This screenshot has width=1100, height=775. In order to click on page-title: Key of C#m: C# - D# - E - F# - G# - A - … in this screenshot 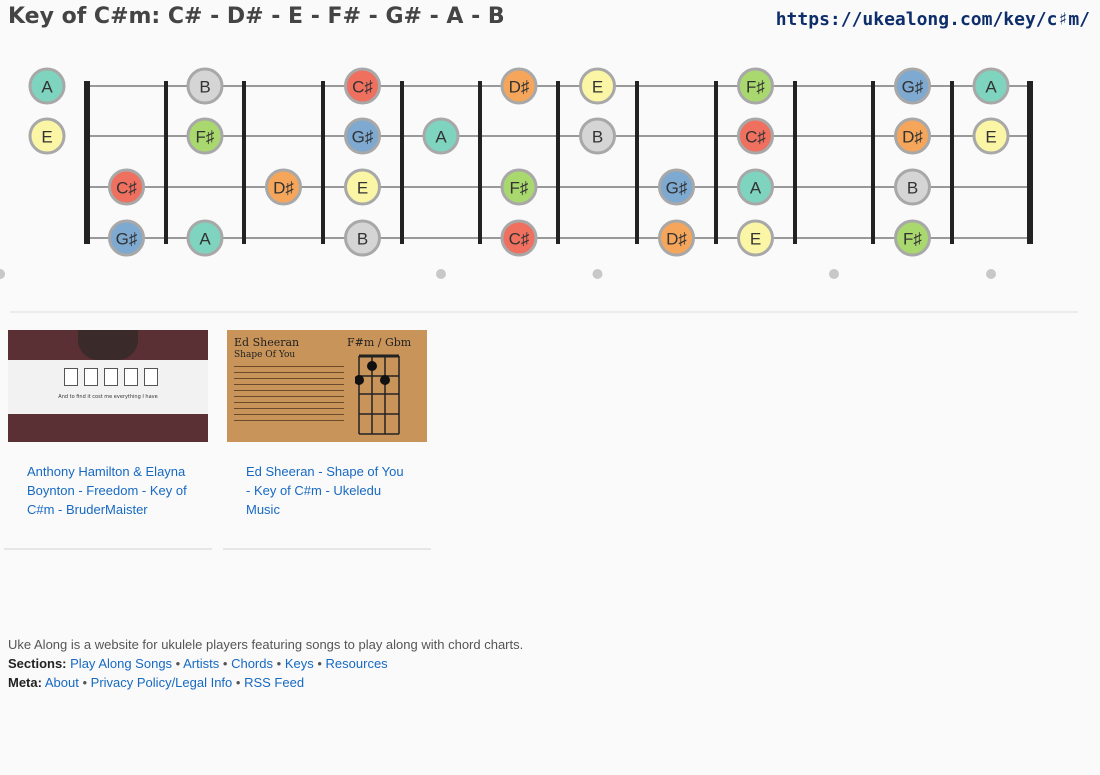, I will do `click(256, 16)`.